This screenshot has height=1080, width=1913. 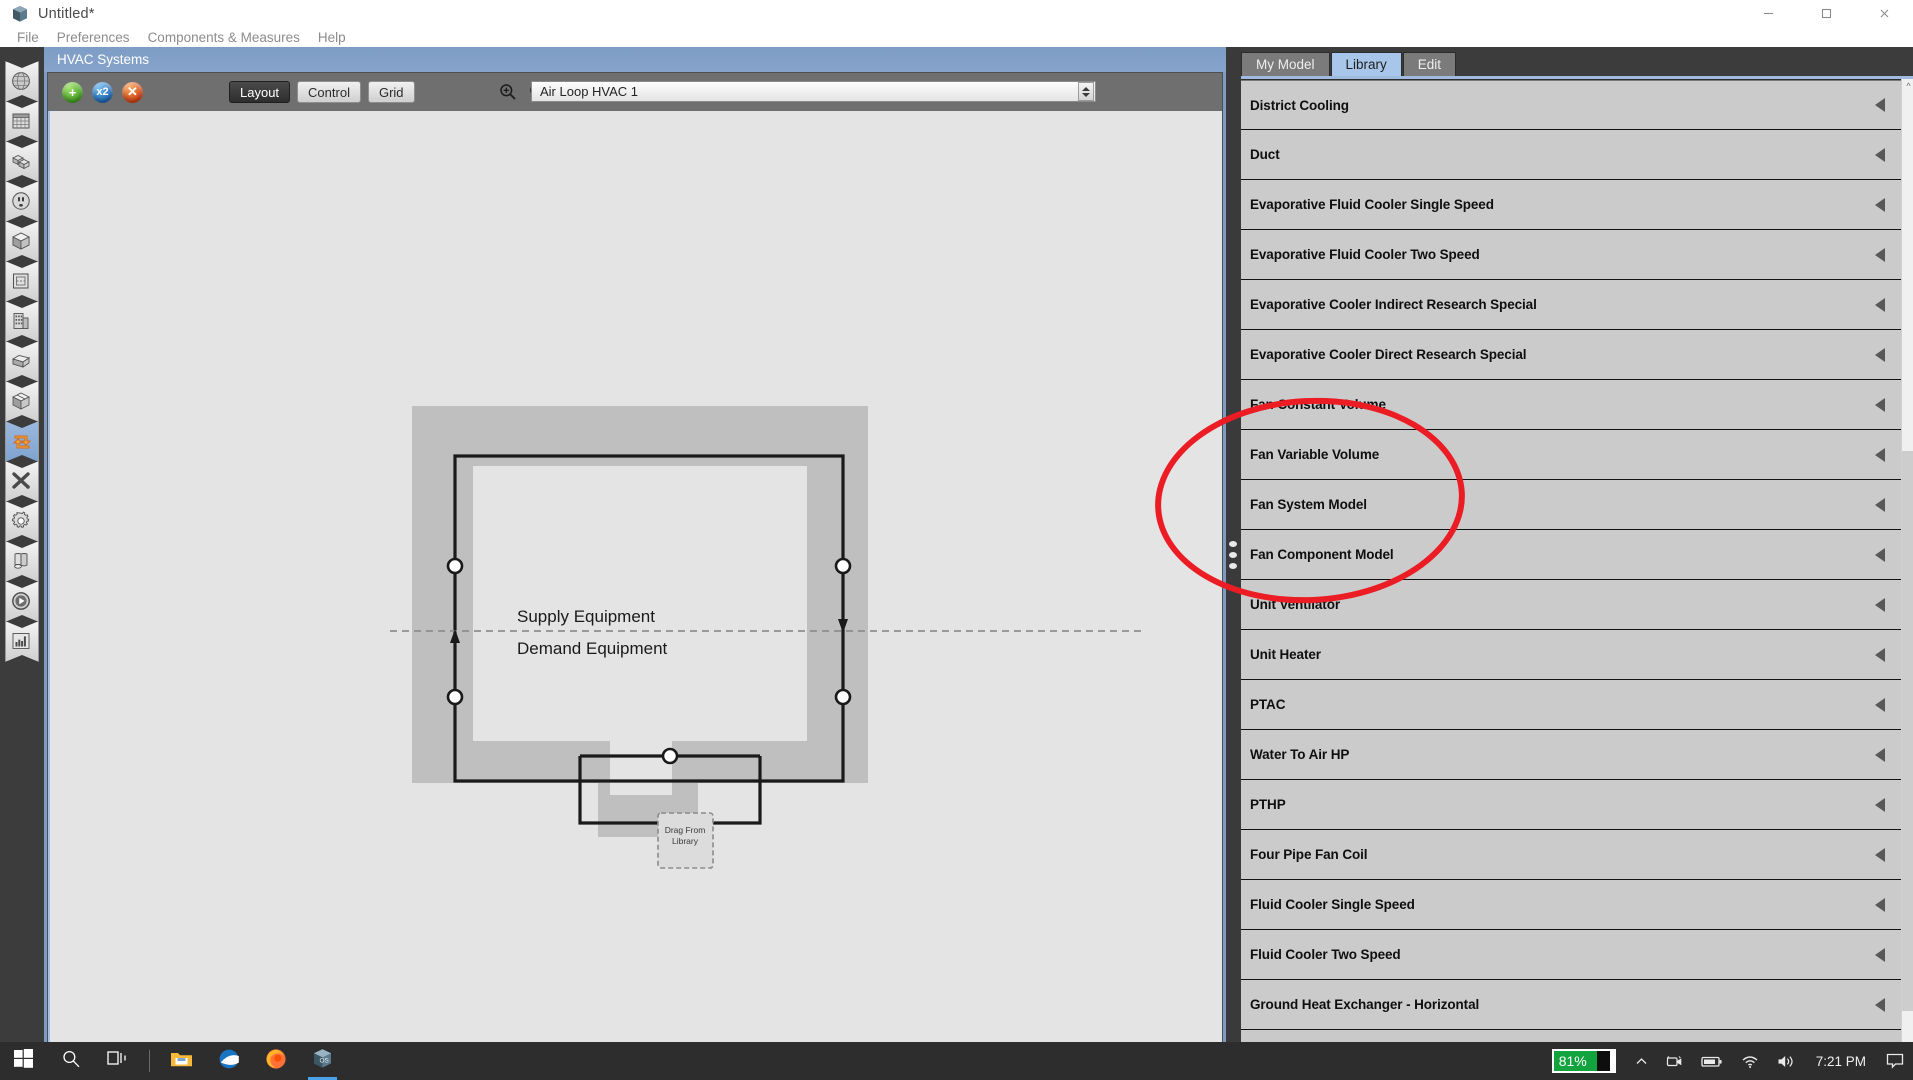 What do you see at coordinates (1571, 705) in the screenshot?
I see `list-item: PTAC` at bounding box center [1571, 705].